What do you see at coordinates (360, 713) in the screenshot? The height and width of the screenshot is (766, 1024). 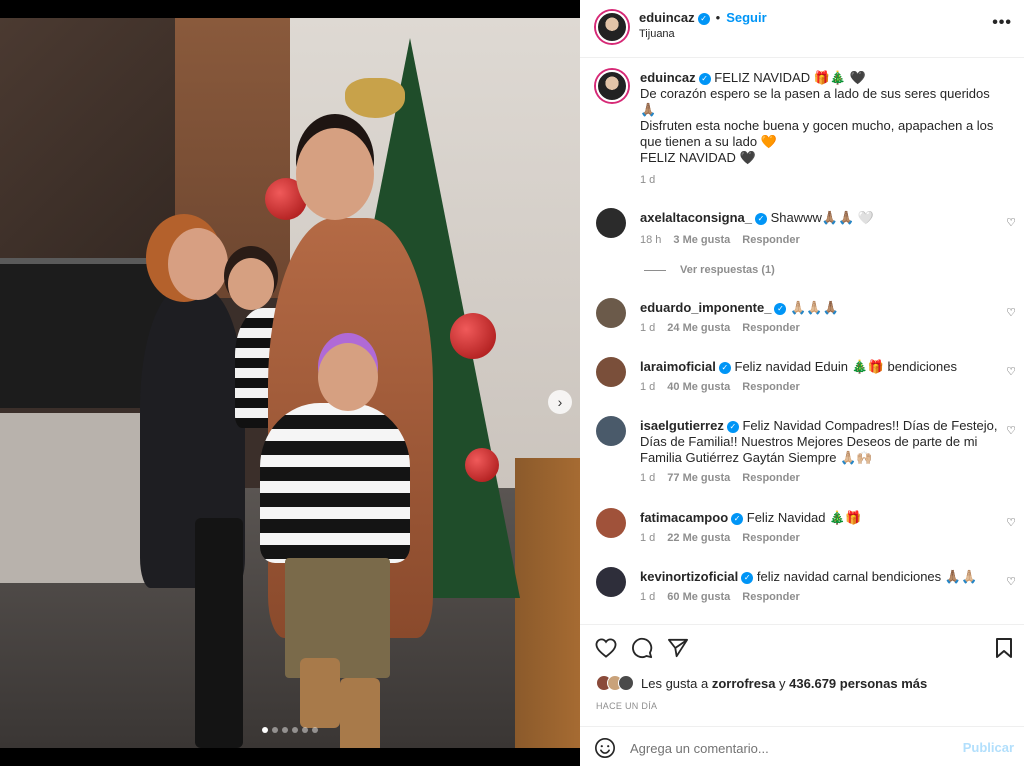 I see `photo-boot-right` at bounding box center [360, 713].